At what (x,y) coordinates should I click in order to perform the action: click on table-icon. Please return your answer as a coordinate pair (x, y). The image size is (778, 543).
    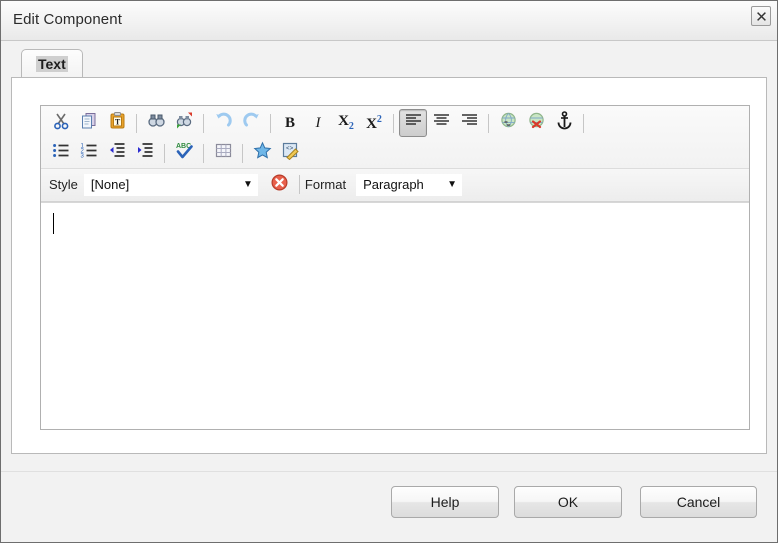
    Looking at the image, I should click on (223, 153).